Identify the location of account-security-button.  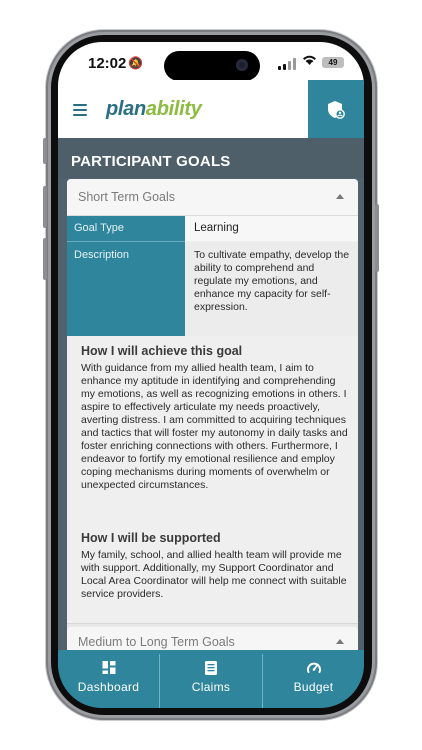
(336, 109).